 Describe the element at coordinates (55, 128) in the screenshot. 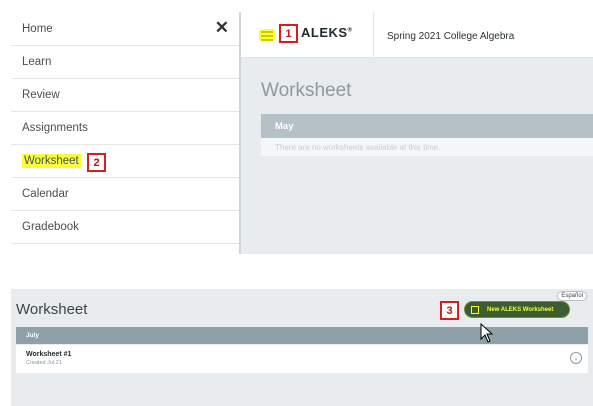

I see `sidebar-item-label: Assignments` at that location.